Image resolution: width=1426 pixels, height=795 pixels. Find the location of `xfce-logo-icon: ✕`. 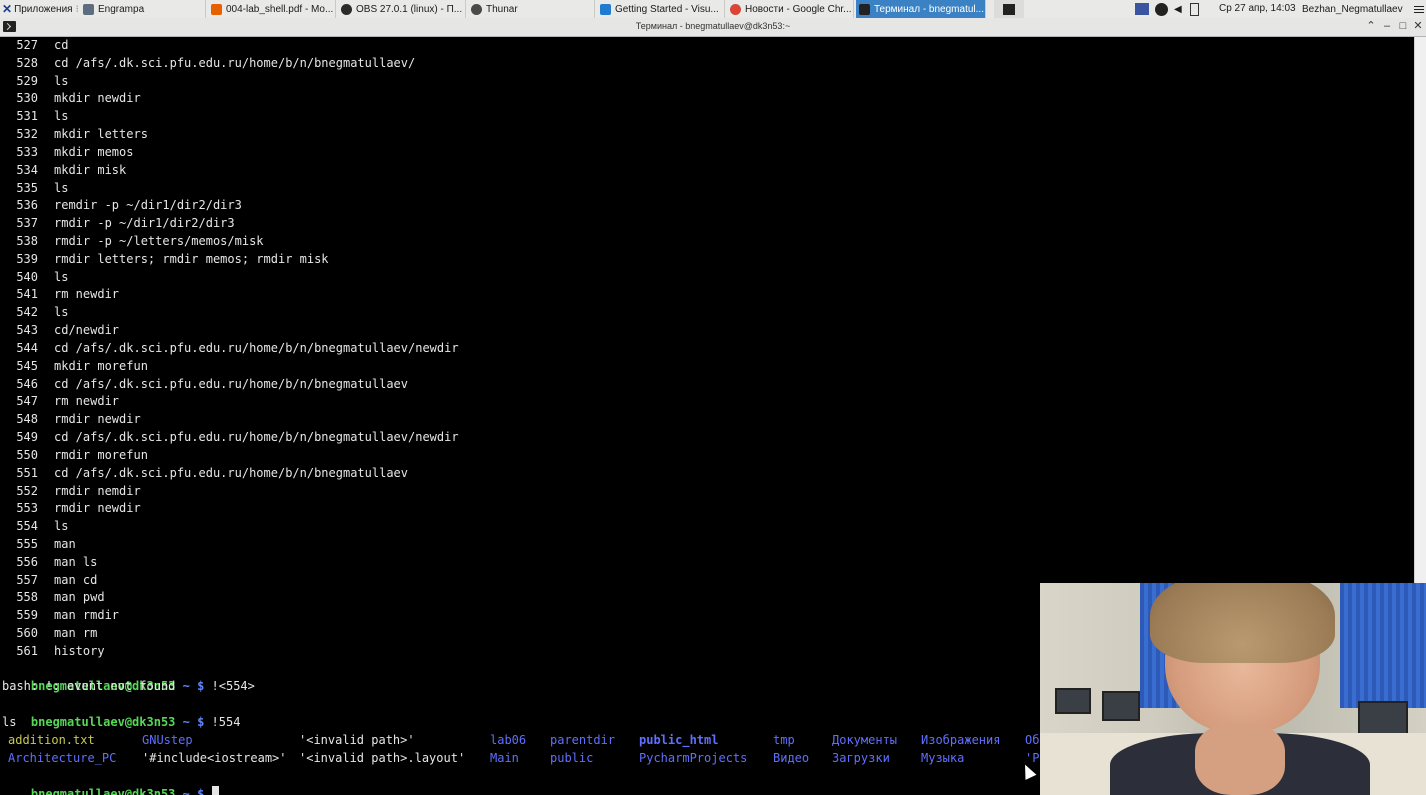

xfce-logo-icon: ✕ is located at coordinates (7, 9).